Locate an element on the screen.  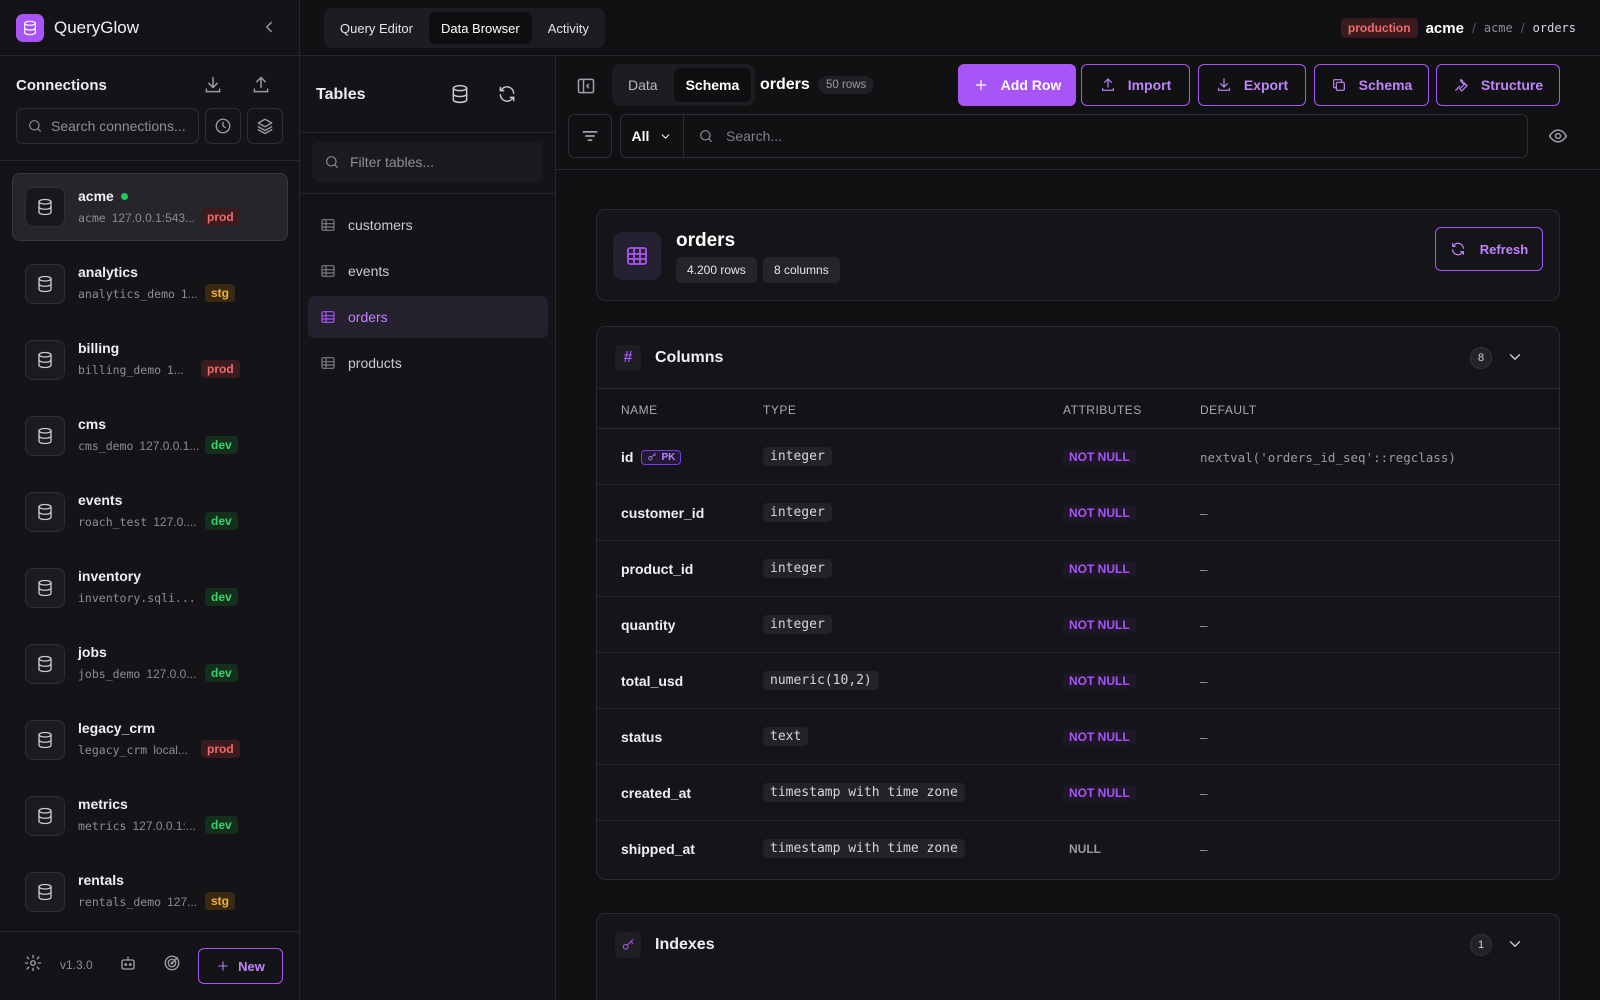
connection-db: jobs_demo is located at coordinates (109, 674).